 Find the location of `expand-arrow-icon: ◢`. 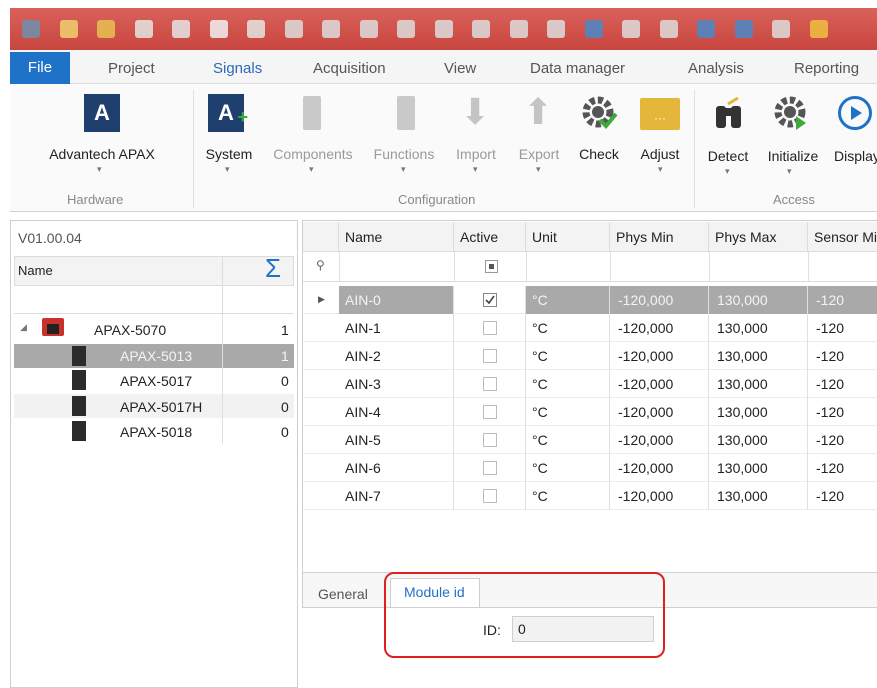

expand-arrow-icon: ◢ is located at coordinates (23, 327).